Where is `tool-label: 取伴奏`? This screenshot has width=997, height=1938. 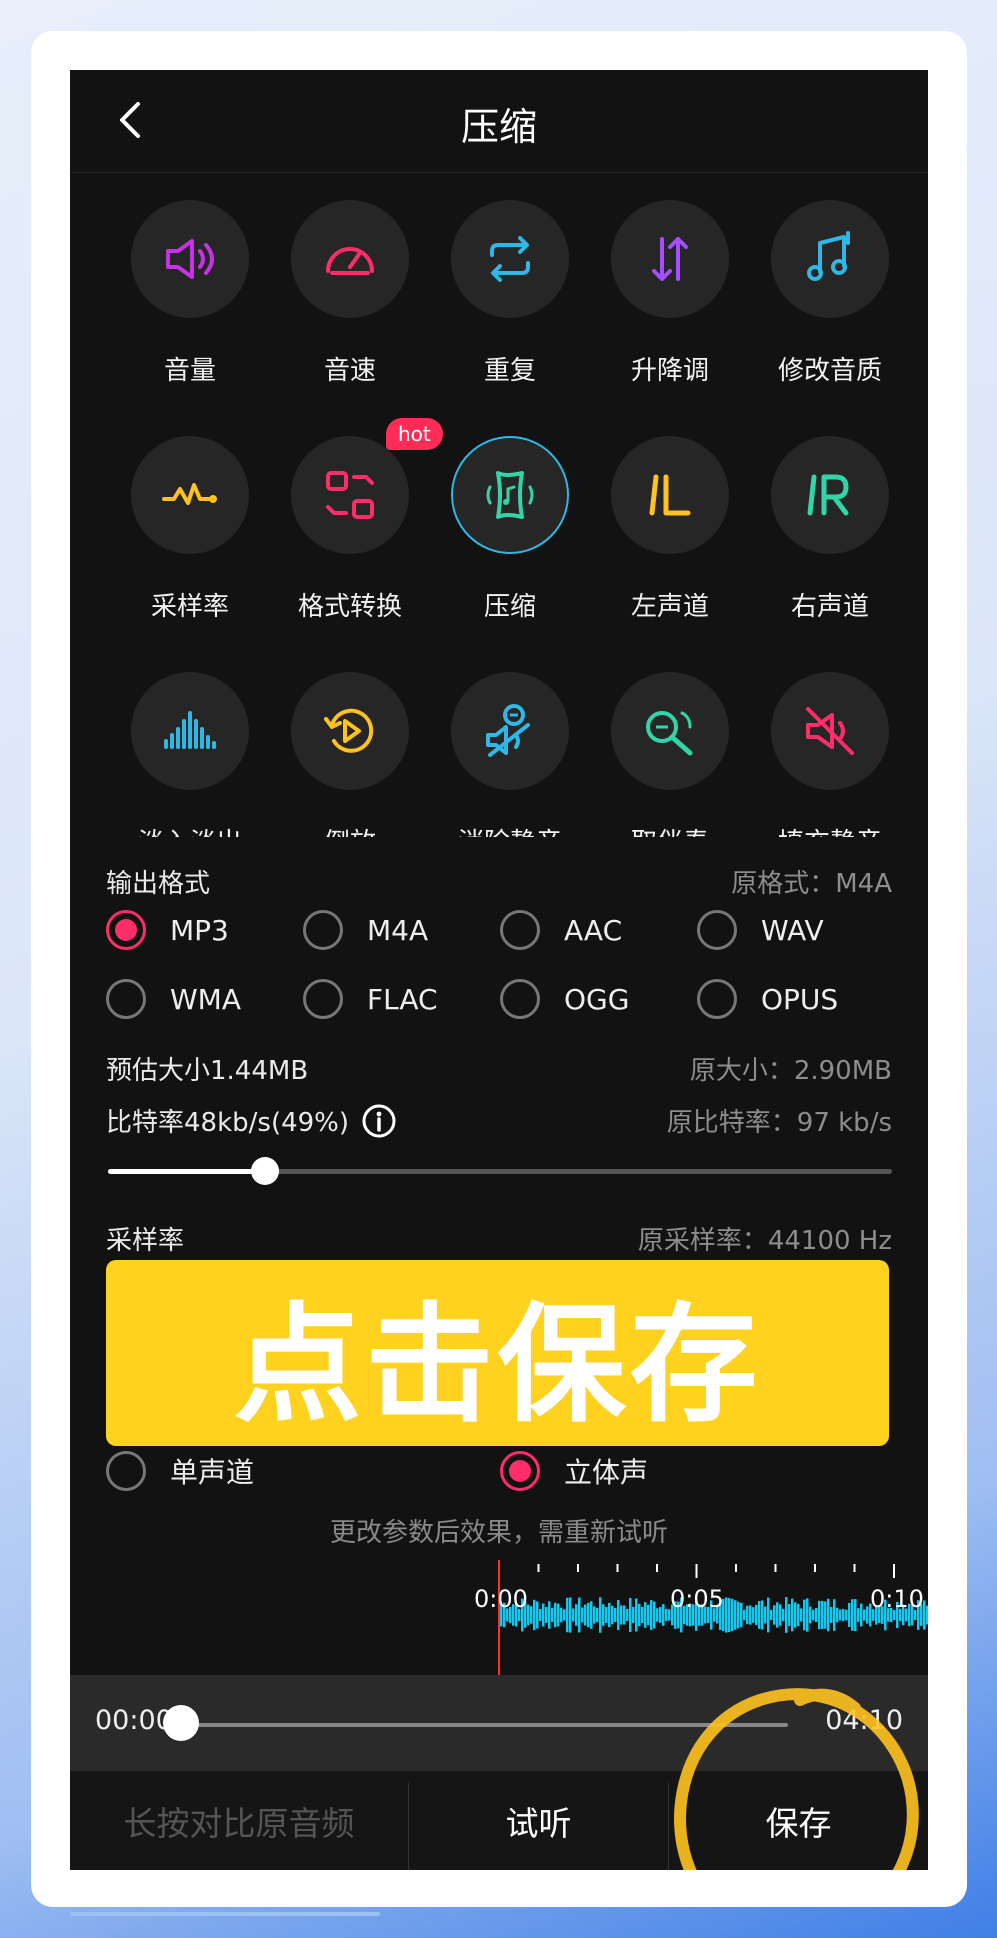
tool-label: 取伴奏 is located at coordinates (670, 829).